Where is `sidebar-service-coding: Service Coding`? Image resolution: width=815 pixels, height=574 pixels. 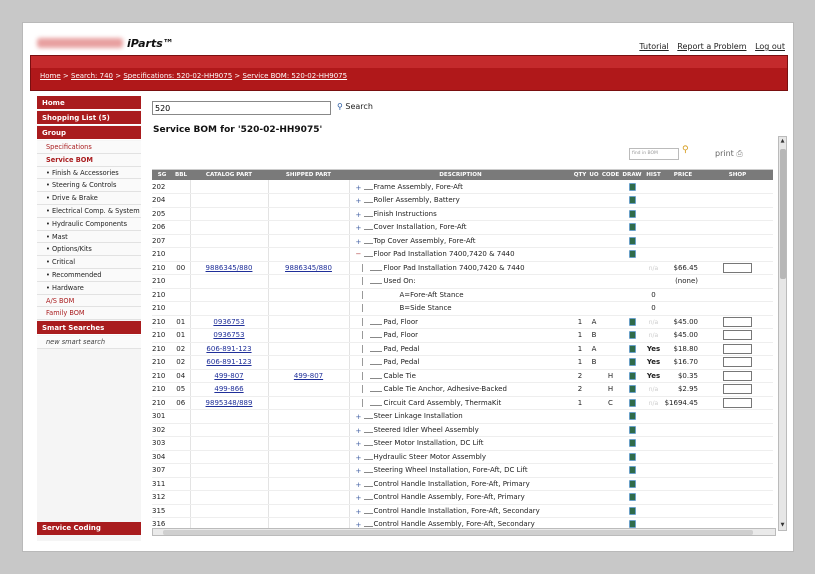 sidebar-service-coding: Service Coding is located at coordinates (89, 528).